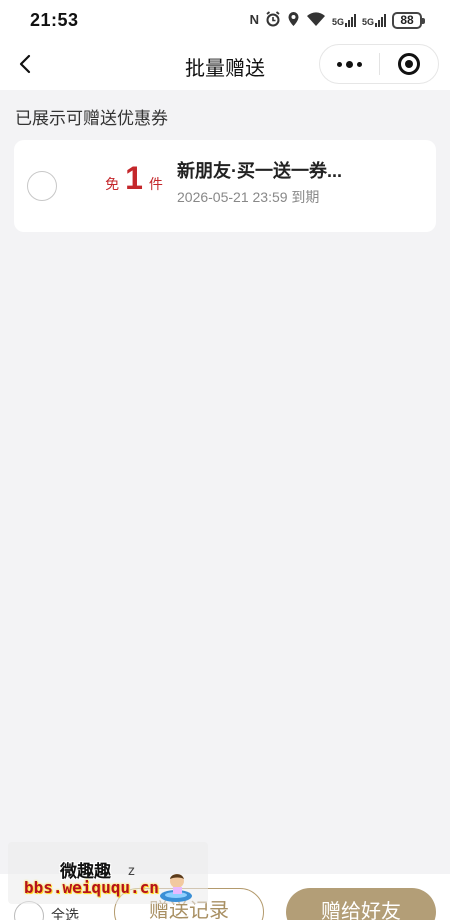 This screenshot has height=920, width=450. I want to click on coupon-card: 免 1 件 新朋友·买一送一券... 2026-05-21 23:59 到期, so click(225, 186).